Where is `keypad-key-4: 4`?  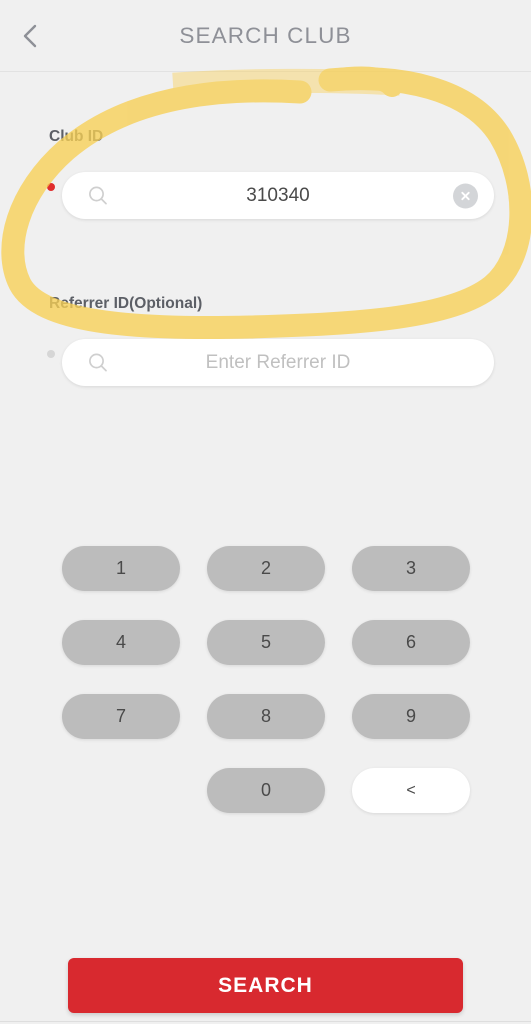 keypad-key-4: 4 is located at coordinates (121, 642).